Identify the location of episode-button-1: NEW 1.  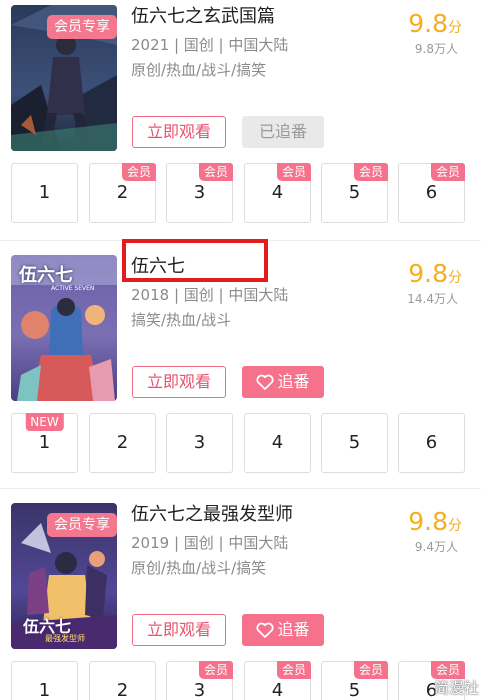
(44, 443).